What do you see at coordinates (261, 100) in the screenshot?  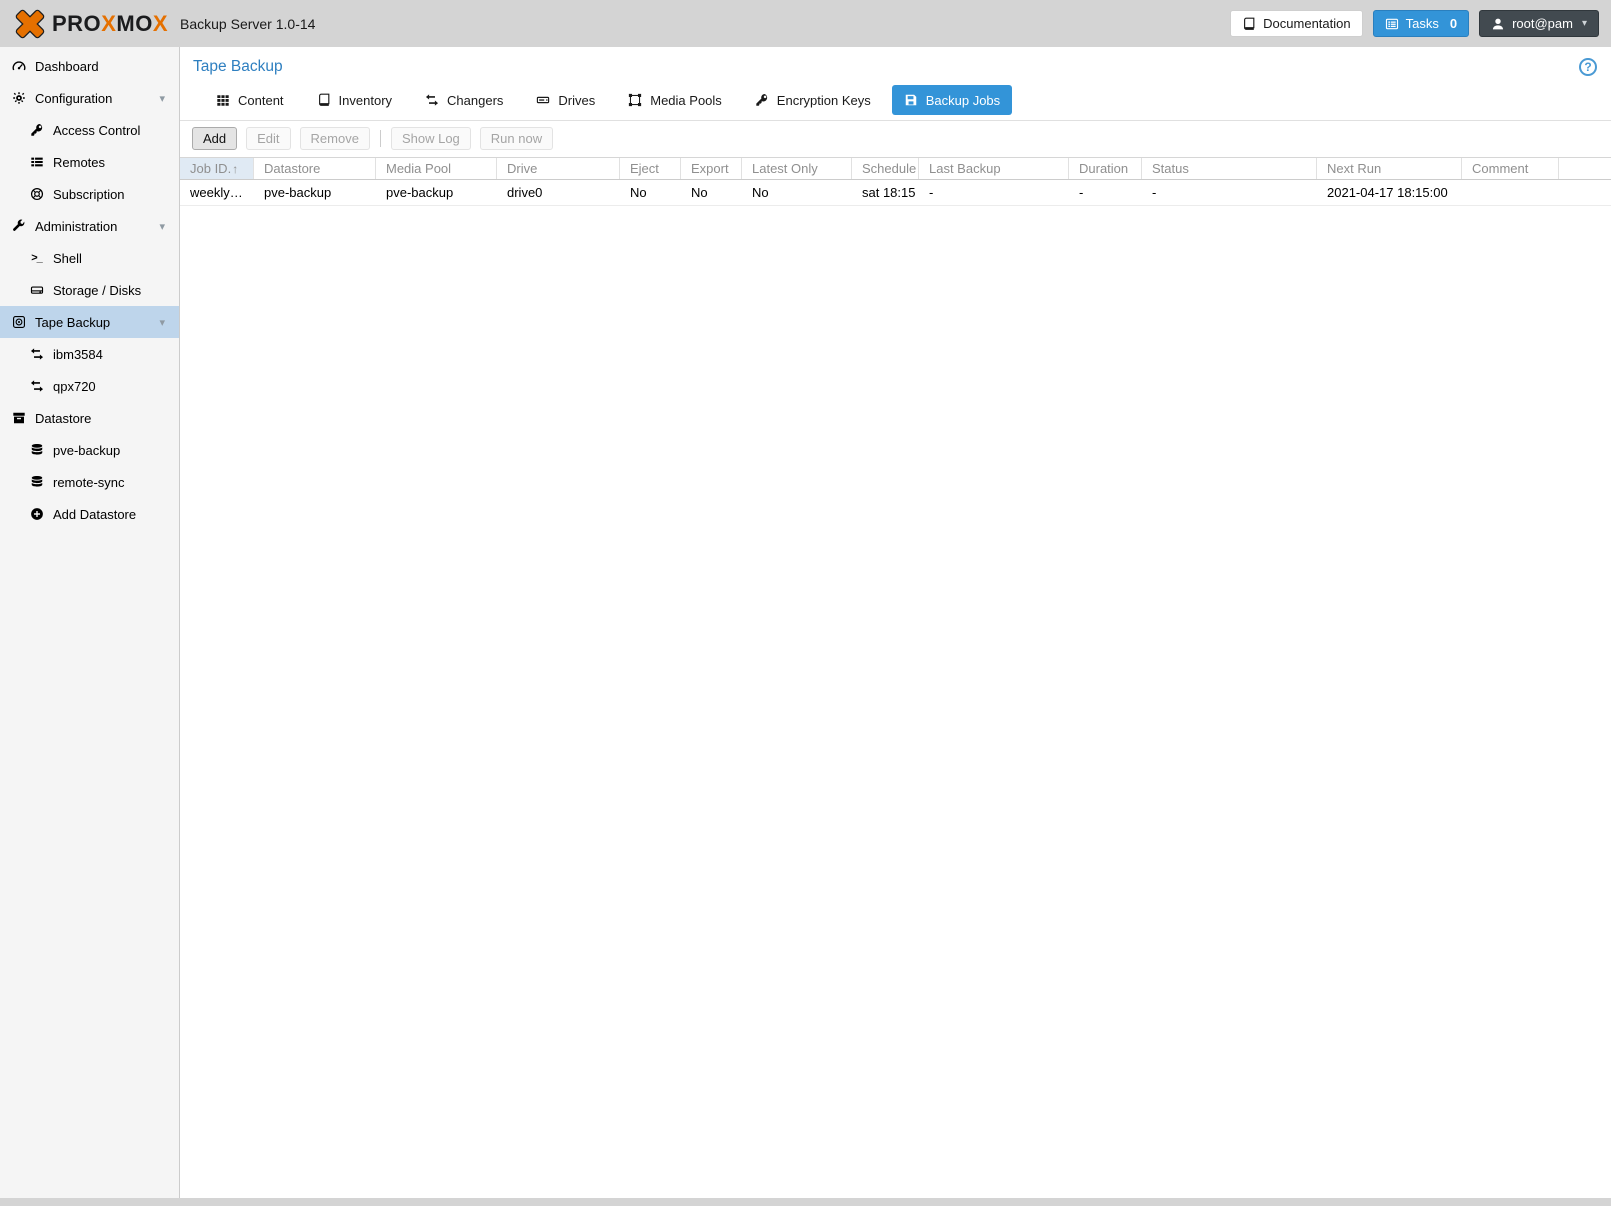 I see `tab-label: Content` at bounding box center [261, 100].